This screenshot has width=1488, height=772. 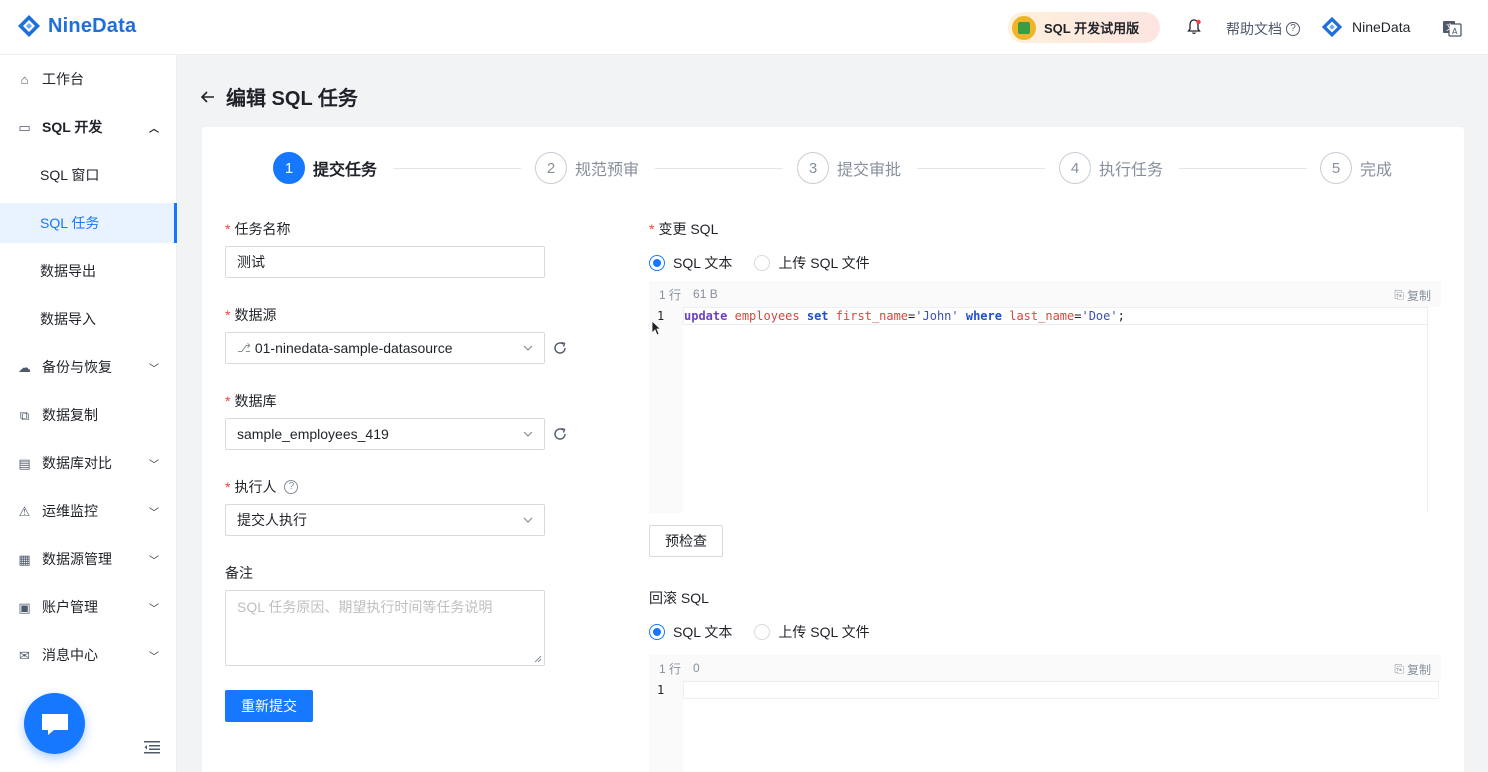 I want to click on sidebar-item-data-import: 数据导入, so click(x=88, y=319).